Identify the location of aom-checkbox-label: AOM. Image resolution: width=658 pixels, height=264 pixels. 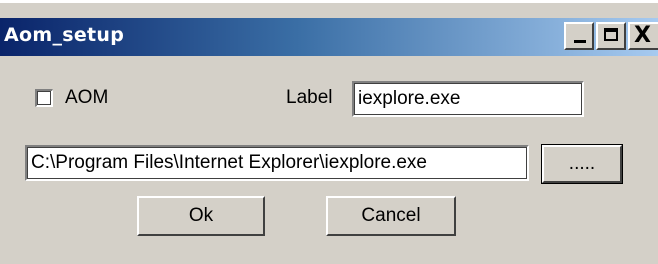
(87, 97).